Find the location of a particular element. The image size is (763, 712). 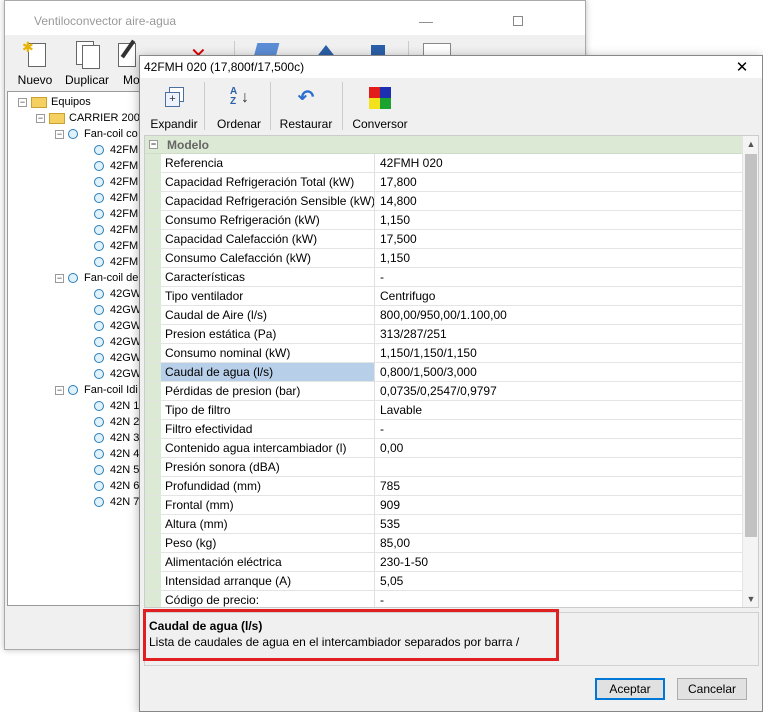

property-row: Presion estática (Pa) 313/287/251 is located at coordinates (451, 334).